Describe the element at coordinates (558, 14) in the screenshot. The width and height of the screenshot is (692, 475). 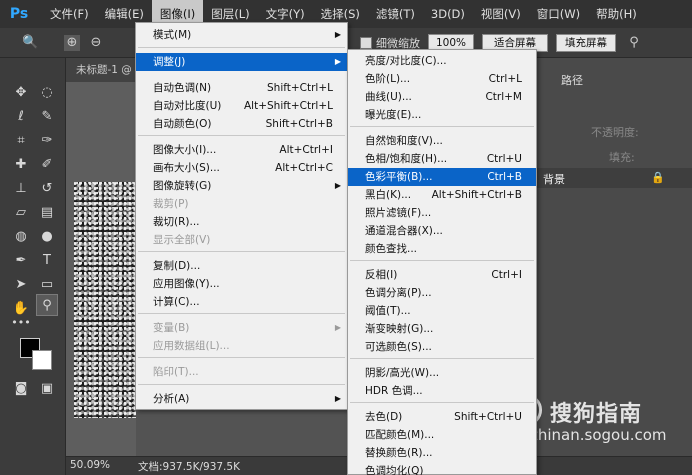
I see `menu-window: 窗口(W)` at that location.